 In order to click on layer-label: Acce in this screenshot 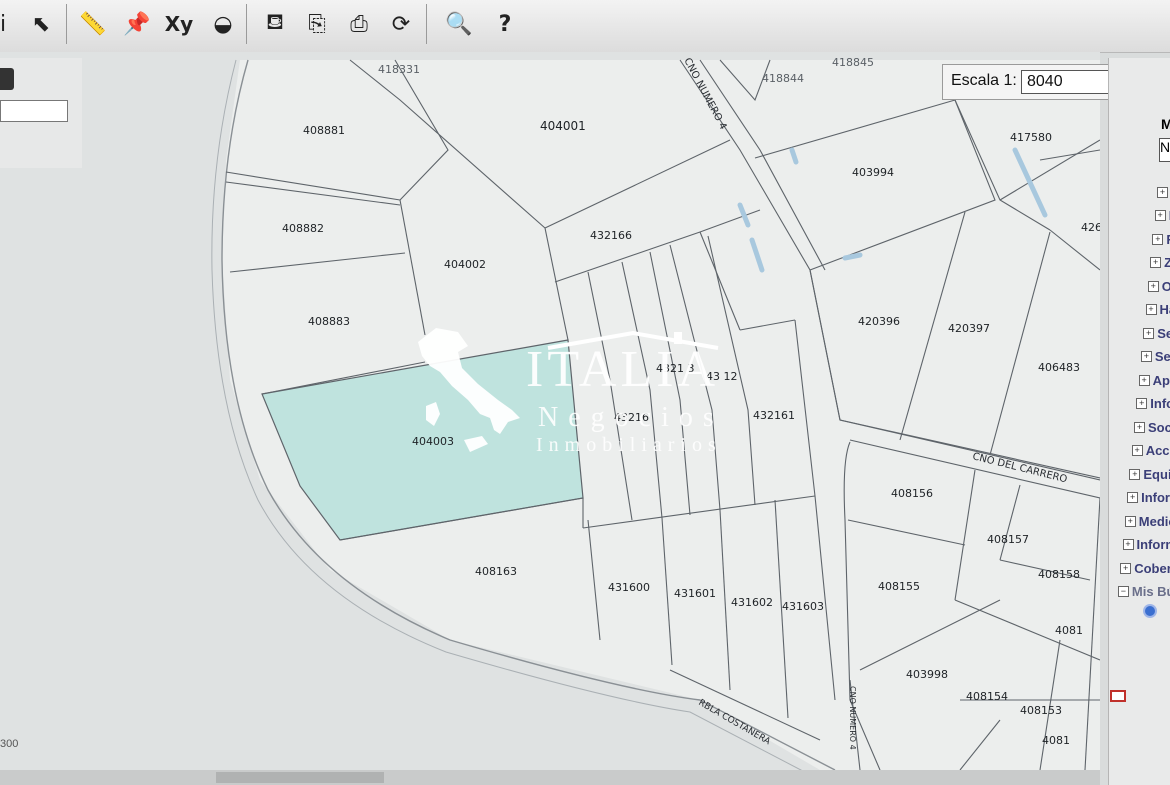, I will do `click(1157, 450)`.